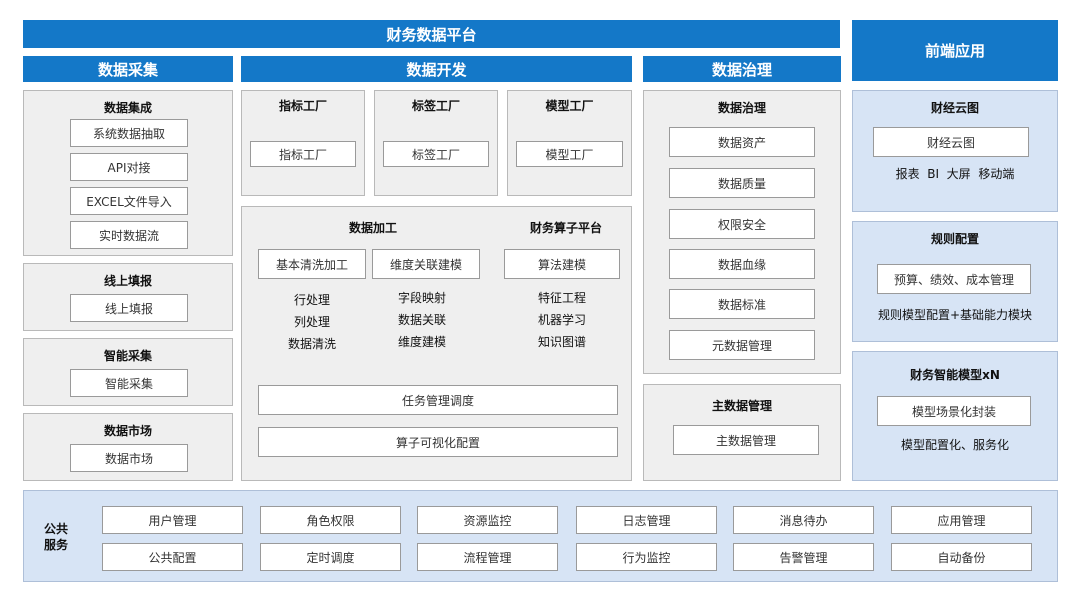 Image resolution: width=1080 pixels, height=607 pixels. I want to click on dimension-model-box: 维度关联建模, so click(426, 264).